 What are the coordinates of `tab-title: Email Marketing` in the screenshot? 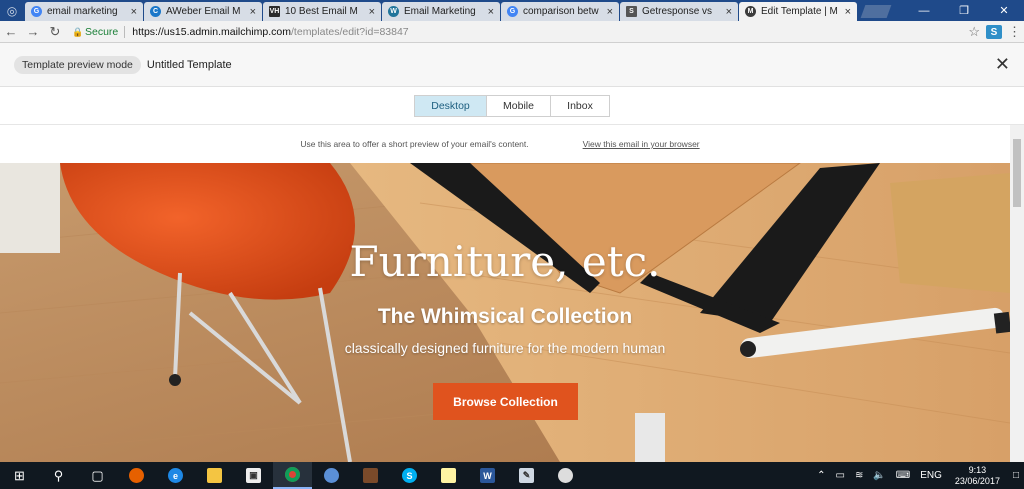 It's located at (440, 11).